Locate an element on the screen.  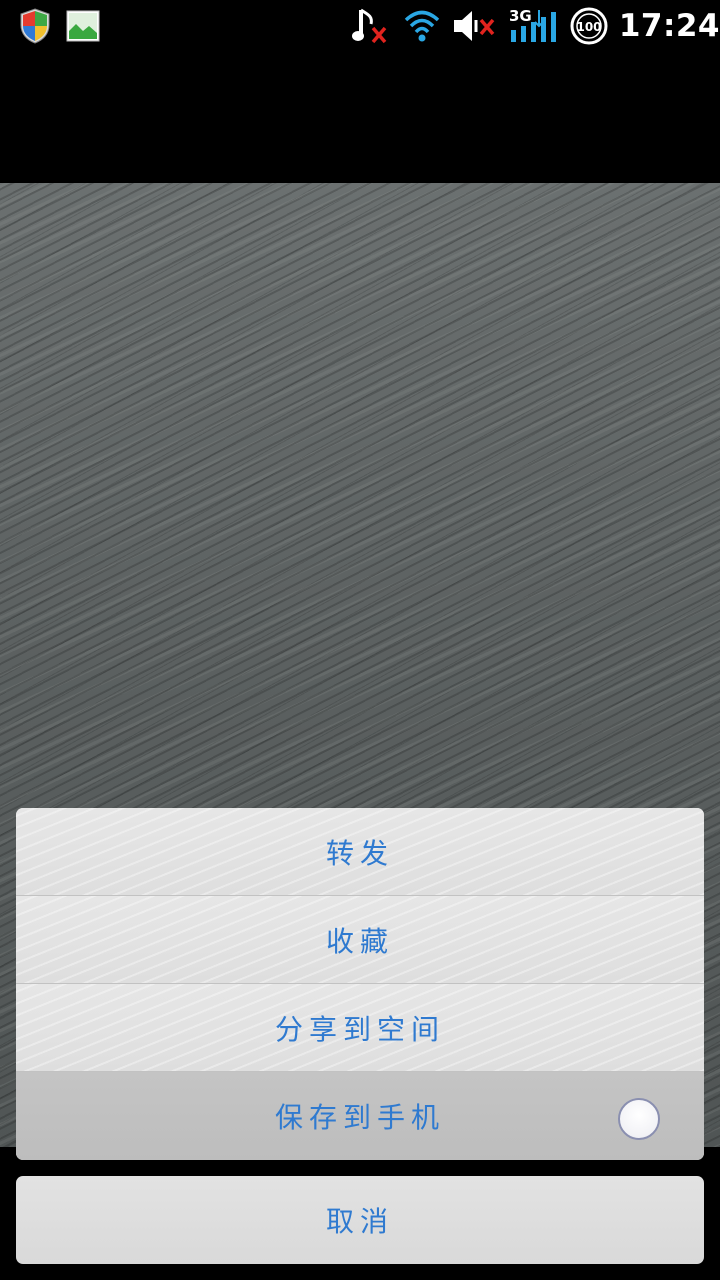
favorite-option-label: 收藏 is located at coordinates (359, 941).